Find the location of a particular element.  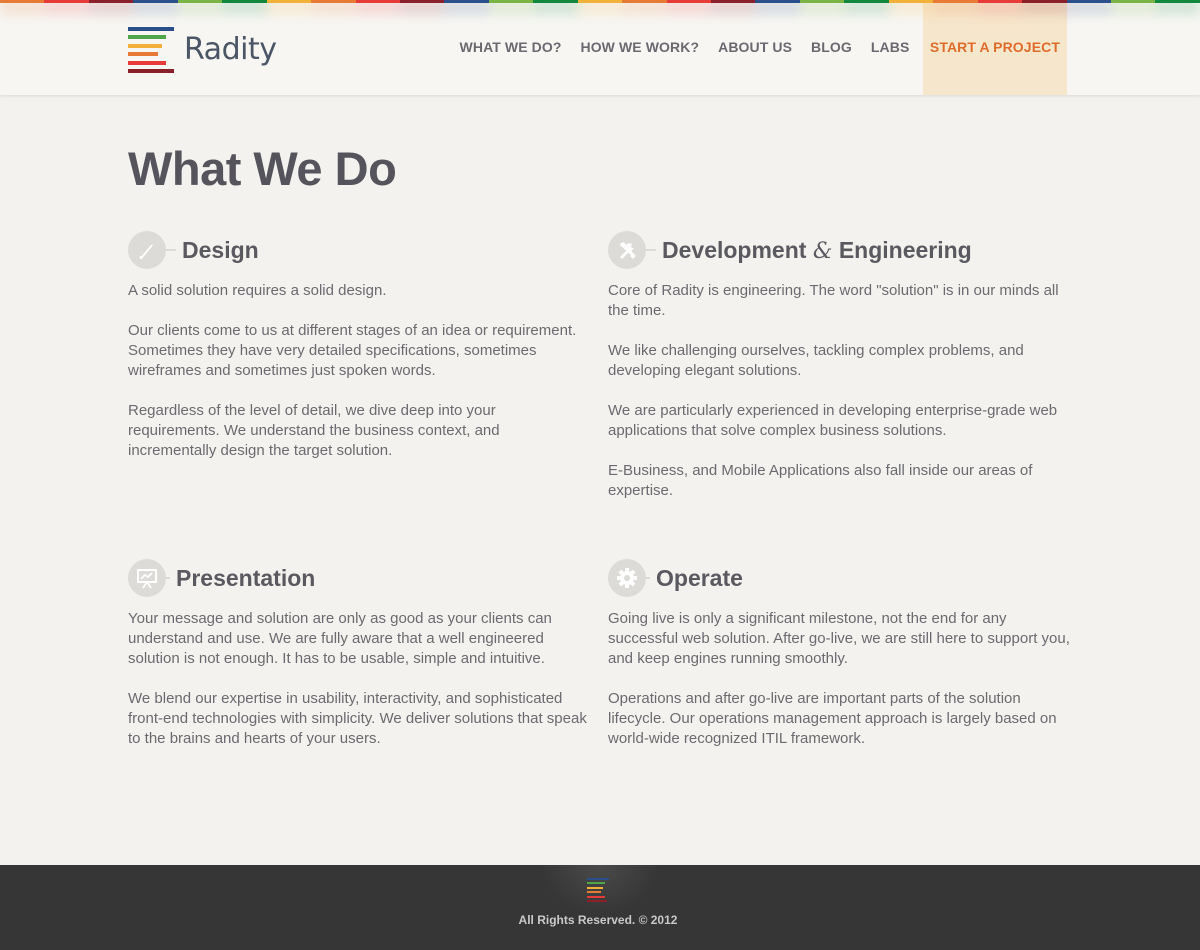

site-footer: All Rights Reserved. © 2012 is located at coordinates (600, 907).